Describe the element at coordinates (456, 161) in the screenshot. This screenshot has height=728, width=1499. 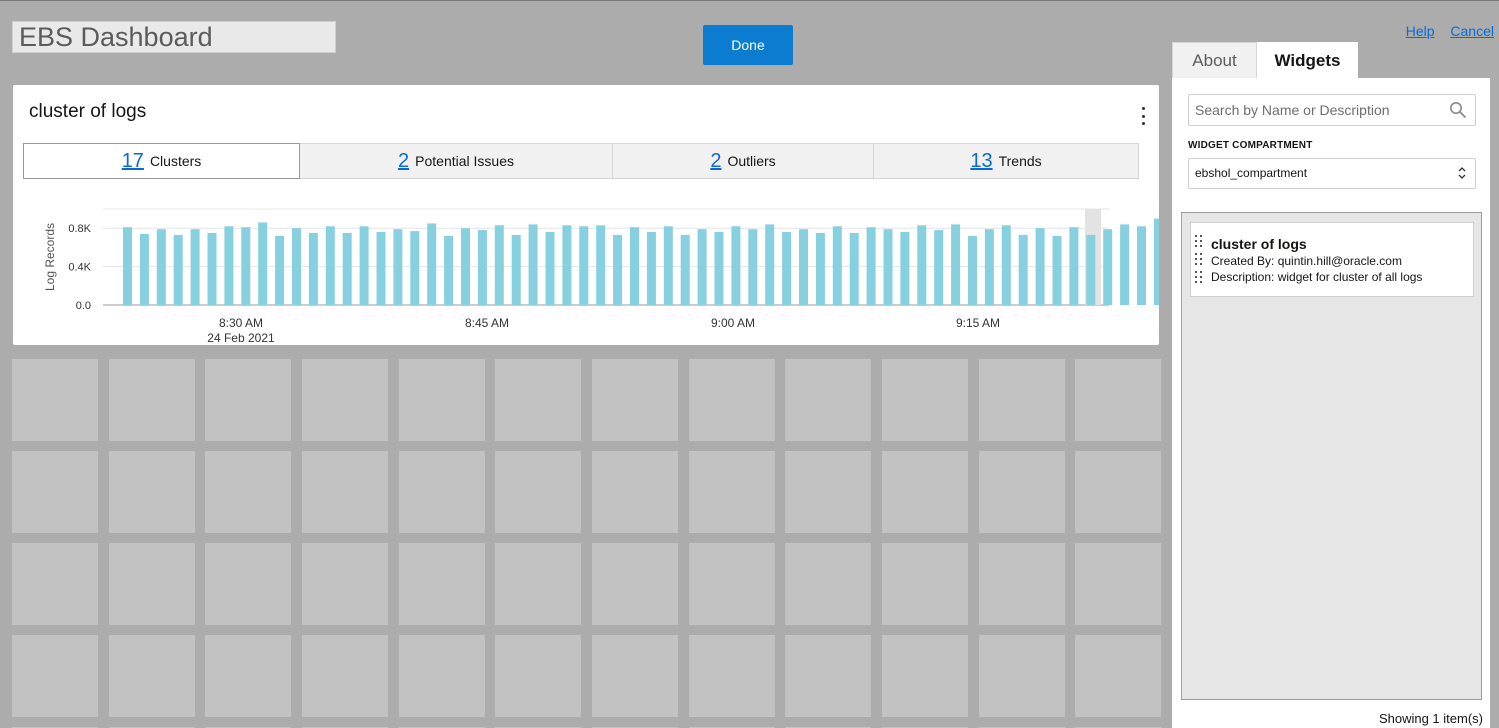
I see `tab-potential-issues: 2 Potential Issues` at that location.